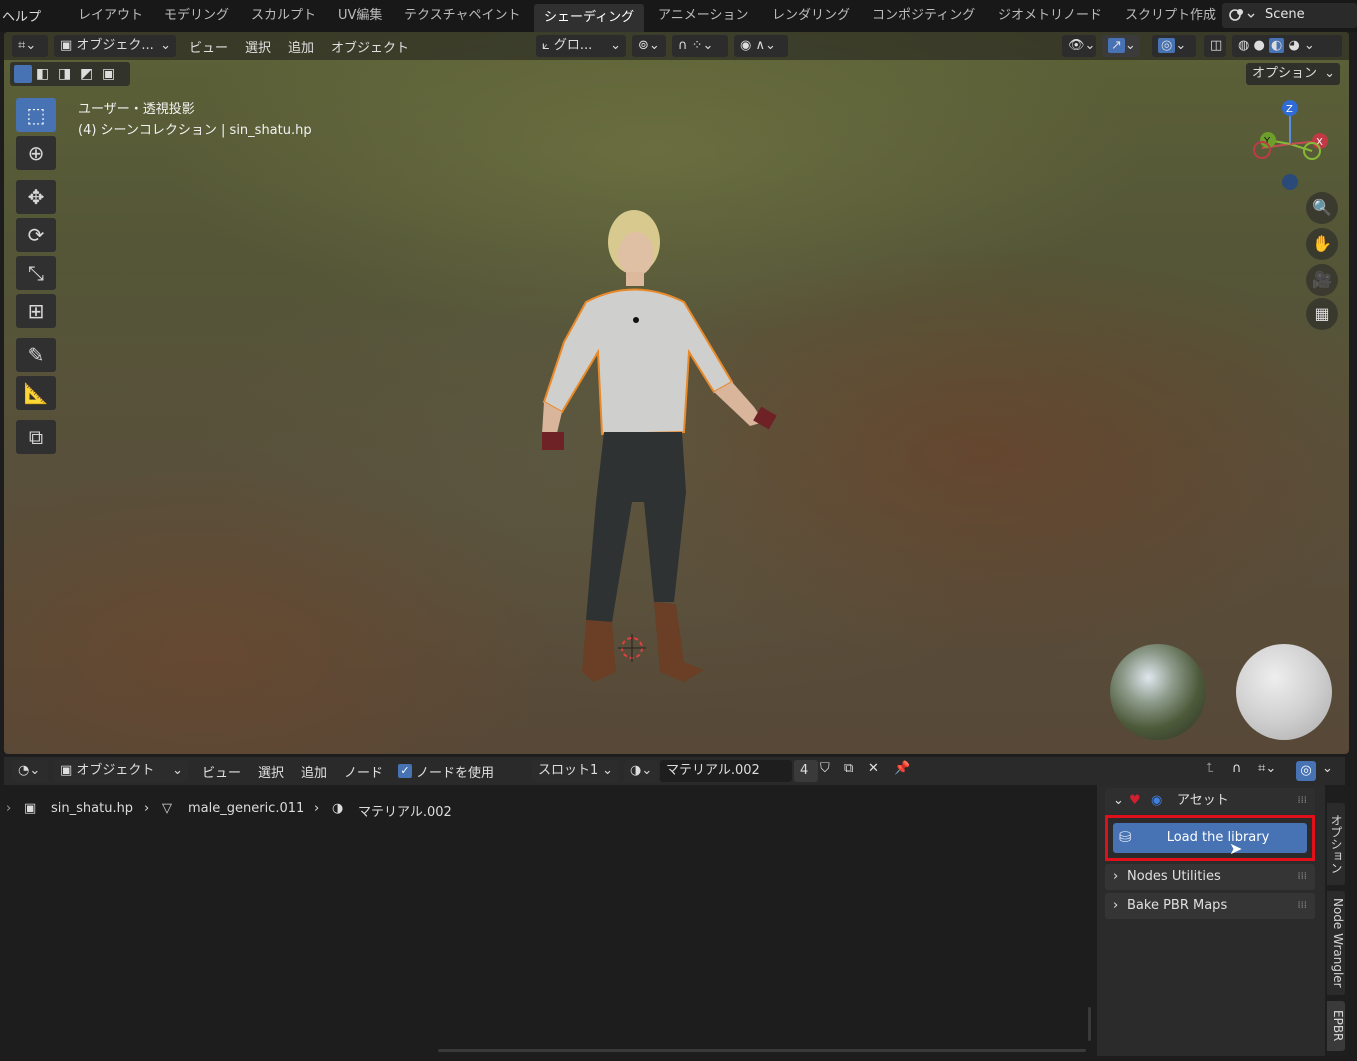 This screenshot has height=1061, width=1357. What do you see at coordinates (1170, 16) in the screenshot?
I see `tab-scripting: スクリプト作成` at bounding box center [1170, 16].